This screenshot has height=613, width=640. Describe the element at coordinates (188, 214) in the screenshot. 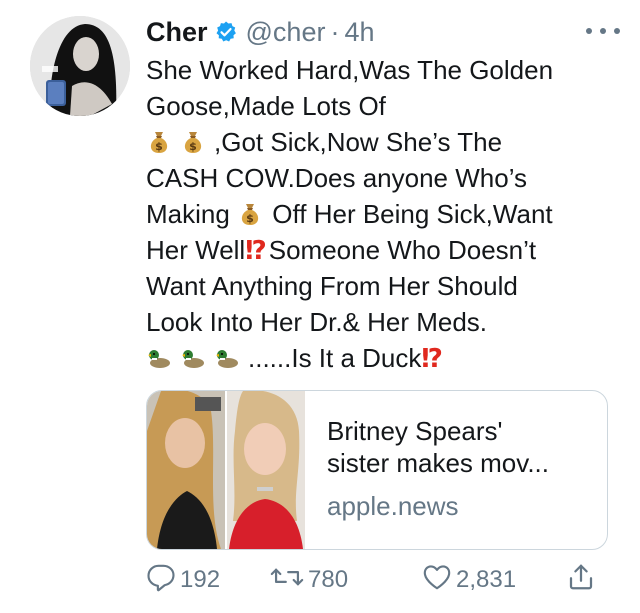

I see `tweet-line-text: Making` at that location.